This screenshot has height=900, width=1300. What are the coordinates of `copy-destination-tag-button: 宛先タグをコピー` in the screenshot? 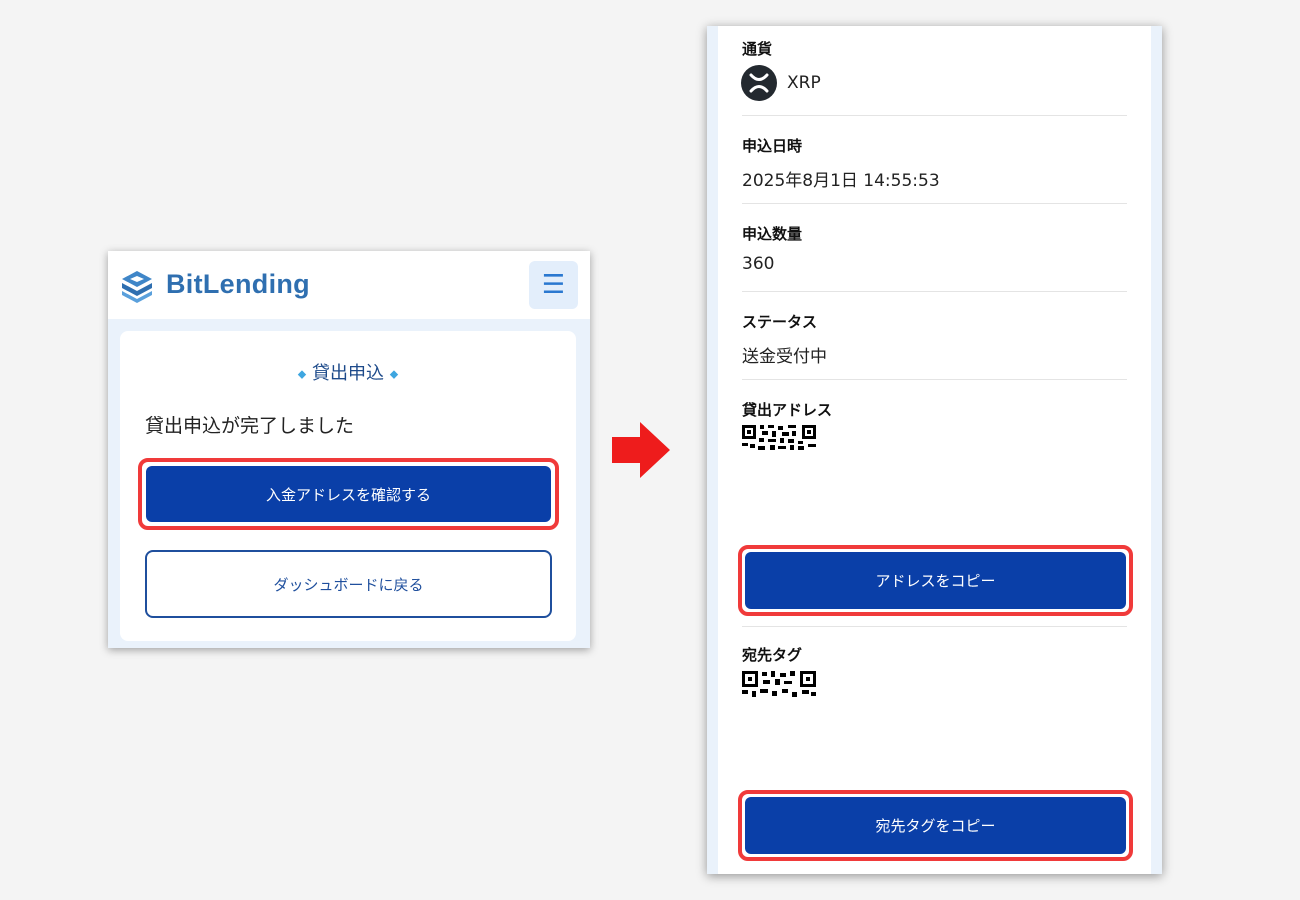 It's located at (935, 825).